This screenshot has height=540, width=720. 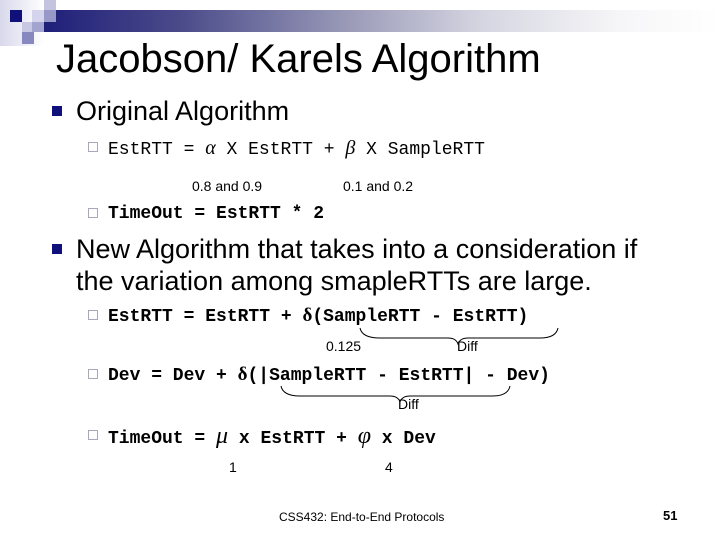 I want to click on slide-footer: CSS432: End-to-End Protocols, so click(x=362, y=517).